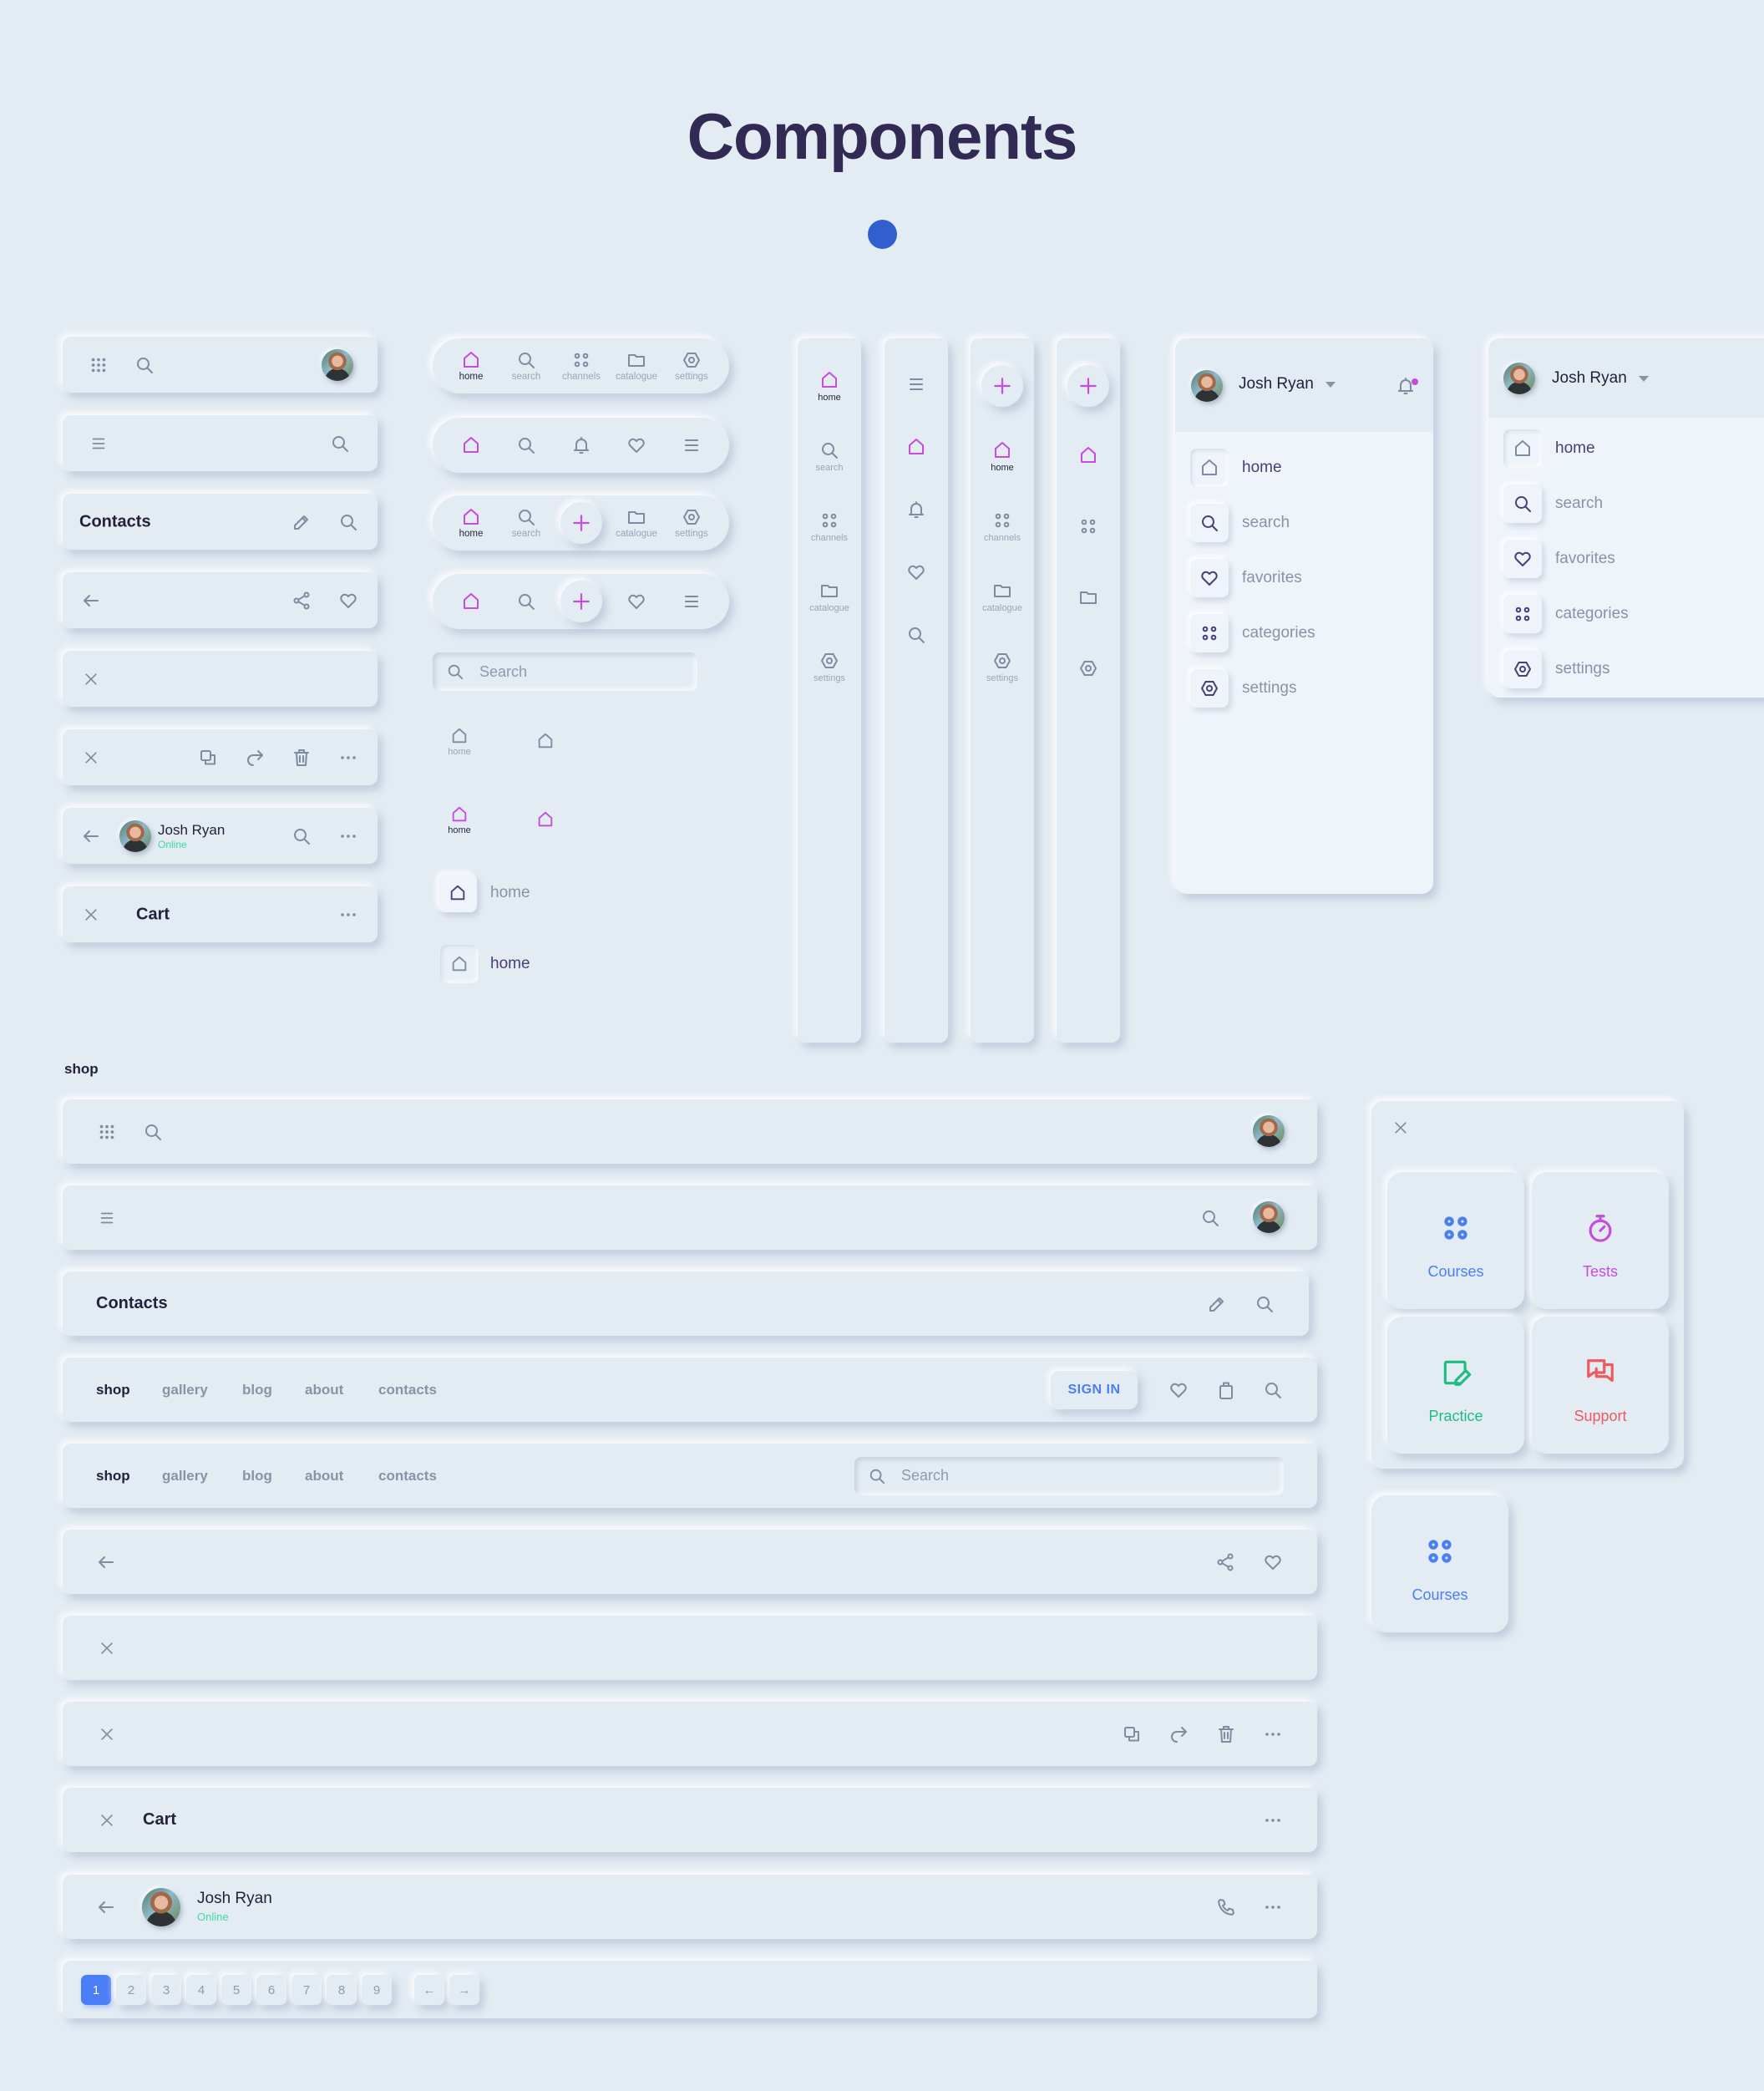 This screenshot has width=1764, height=2091. What do you see at coordinates (1178, 1390) in the screenshot?
I see `heart-icon` at bounding box center [1178, 1390].